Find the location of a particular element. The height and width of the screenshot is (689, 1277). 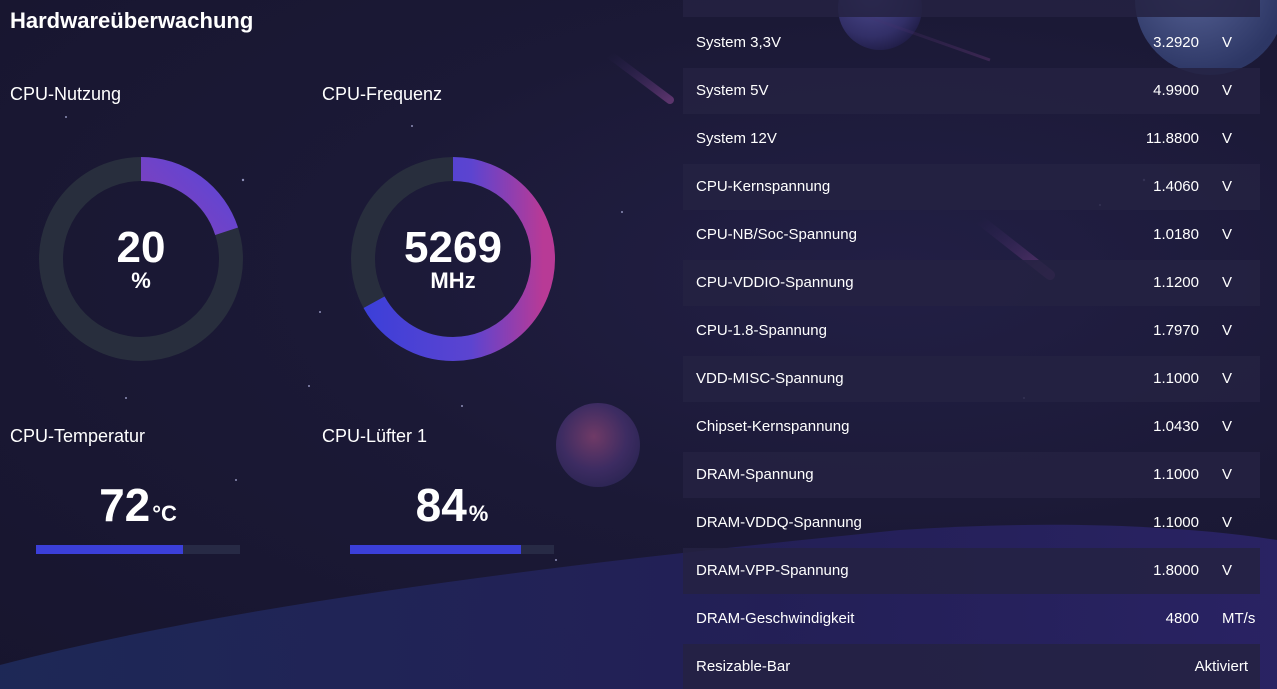

cpu-fan-unit: % is located at coordinates (478, 513).